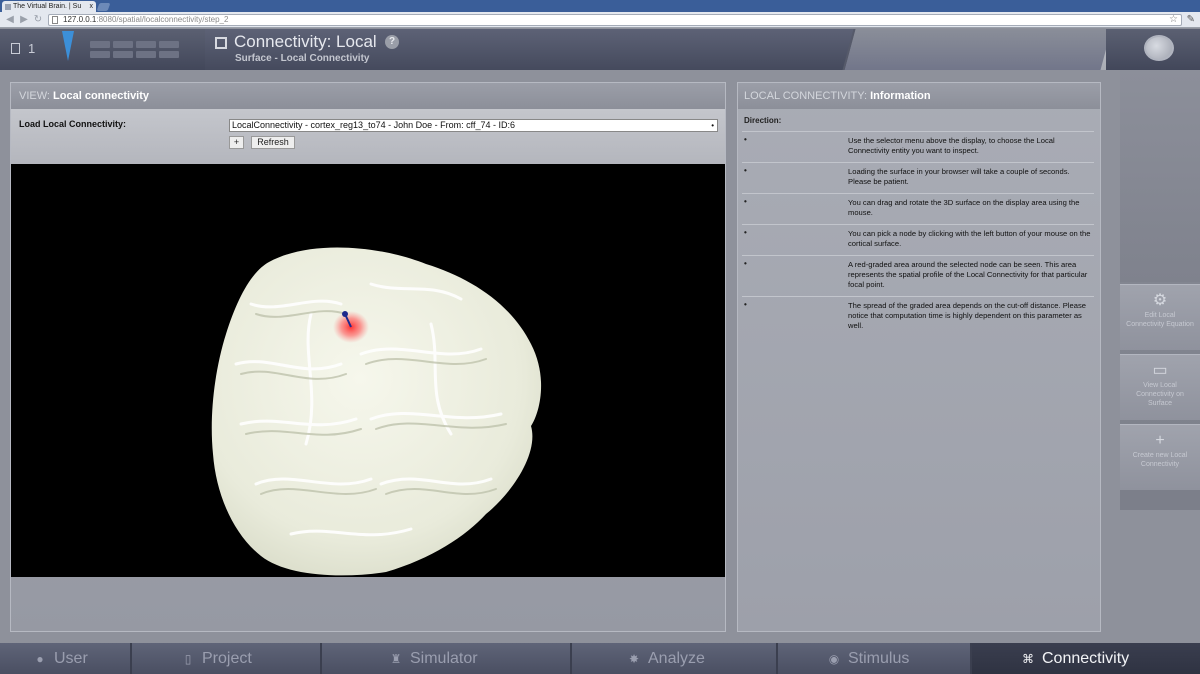  I want to click on project-icon, so click(15, 48).